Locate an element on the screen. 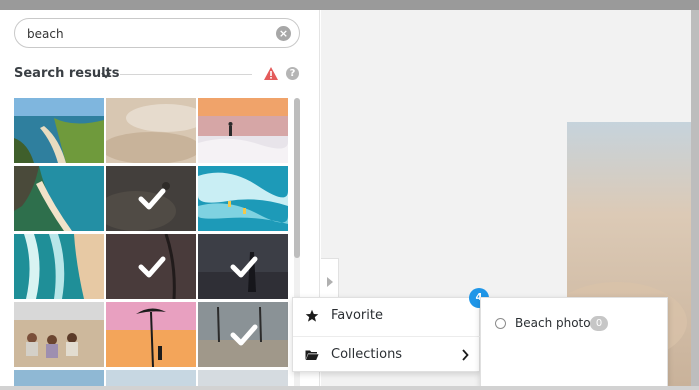 The image size is (699, 390). star-icon is located at coordinates (312, 315).